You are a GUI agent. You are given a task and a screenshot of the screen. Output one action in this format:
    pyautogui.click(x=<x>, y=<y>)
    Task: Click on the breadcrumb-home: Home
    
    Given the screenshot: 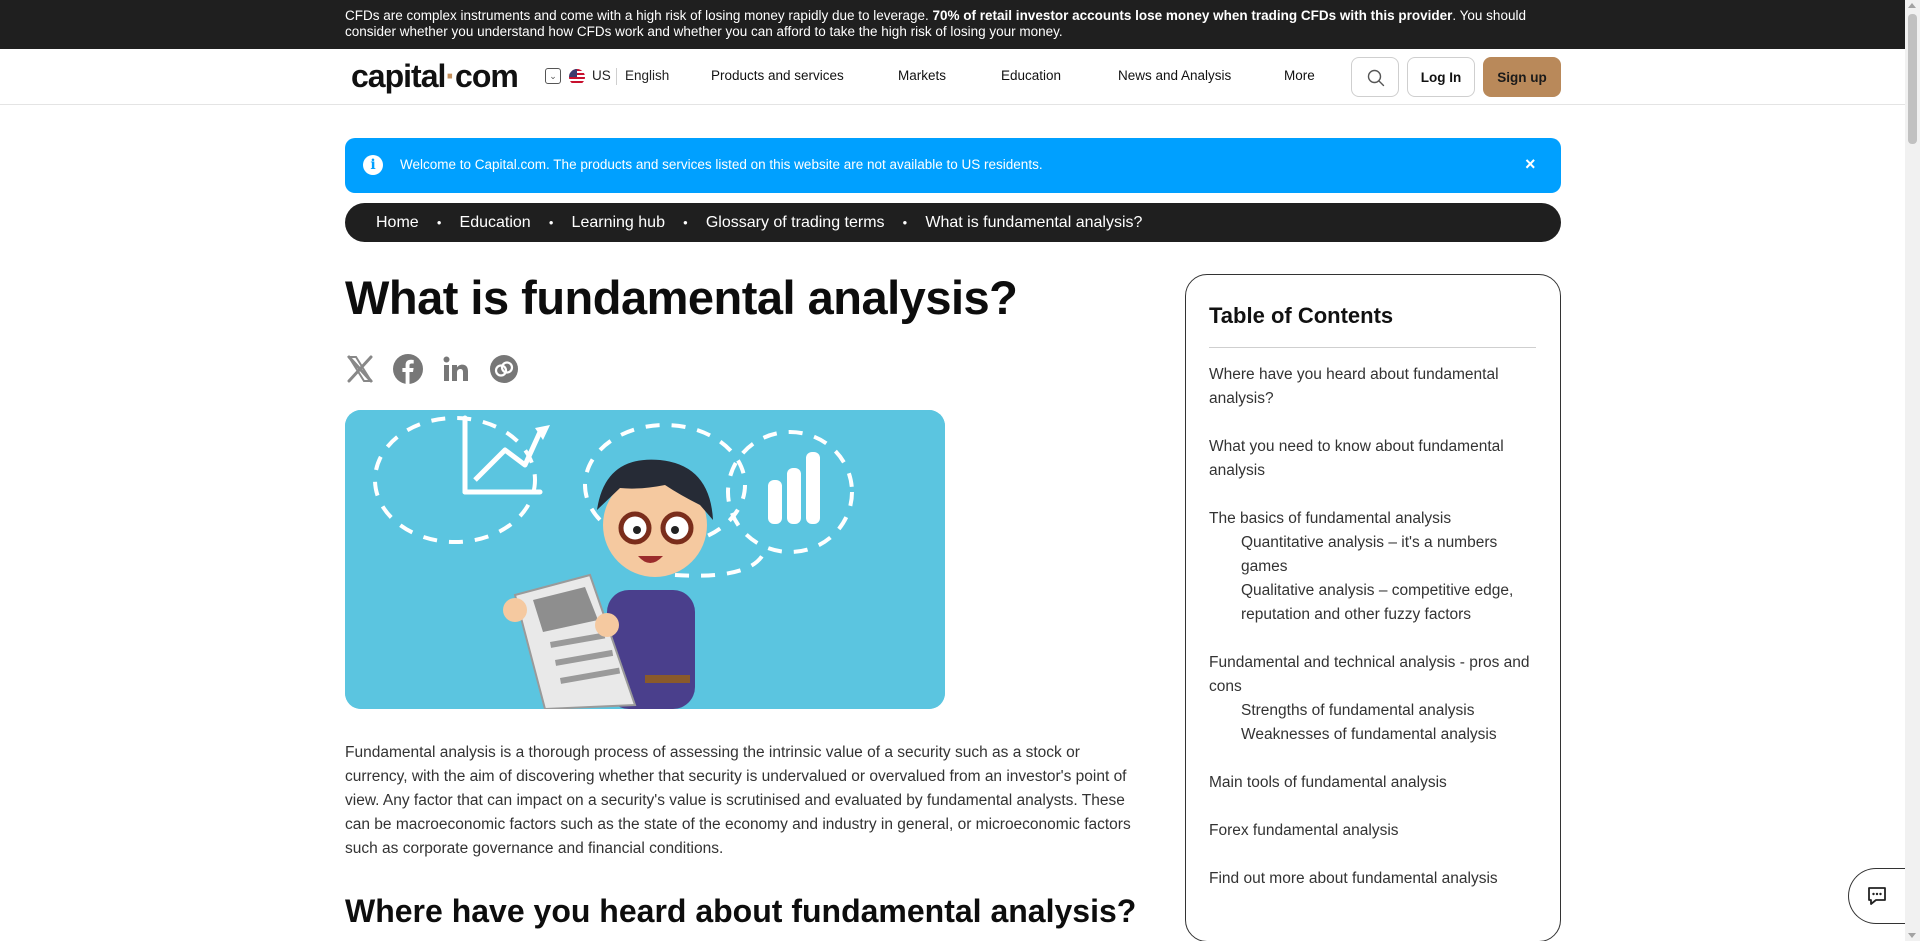 What is the action you would take?
    pyautogui.click(x=397, y=223)
    